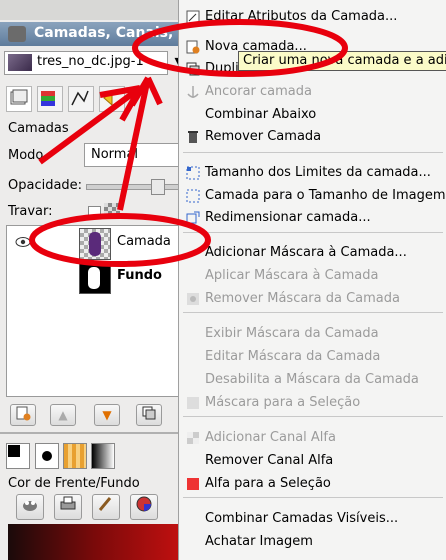 The width and height of the screenshot is (446, 560). Describe the element at coordinates (240, 48) in the screenshot. I see `annotation-circle-menu` at that location.